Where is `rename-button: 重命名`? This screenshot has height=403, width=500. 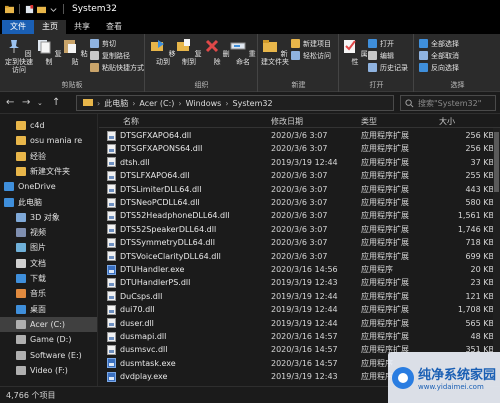
rename-button: 重命名 is located at coordinates (243, 52).